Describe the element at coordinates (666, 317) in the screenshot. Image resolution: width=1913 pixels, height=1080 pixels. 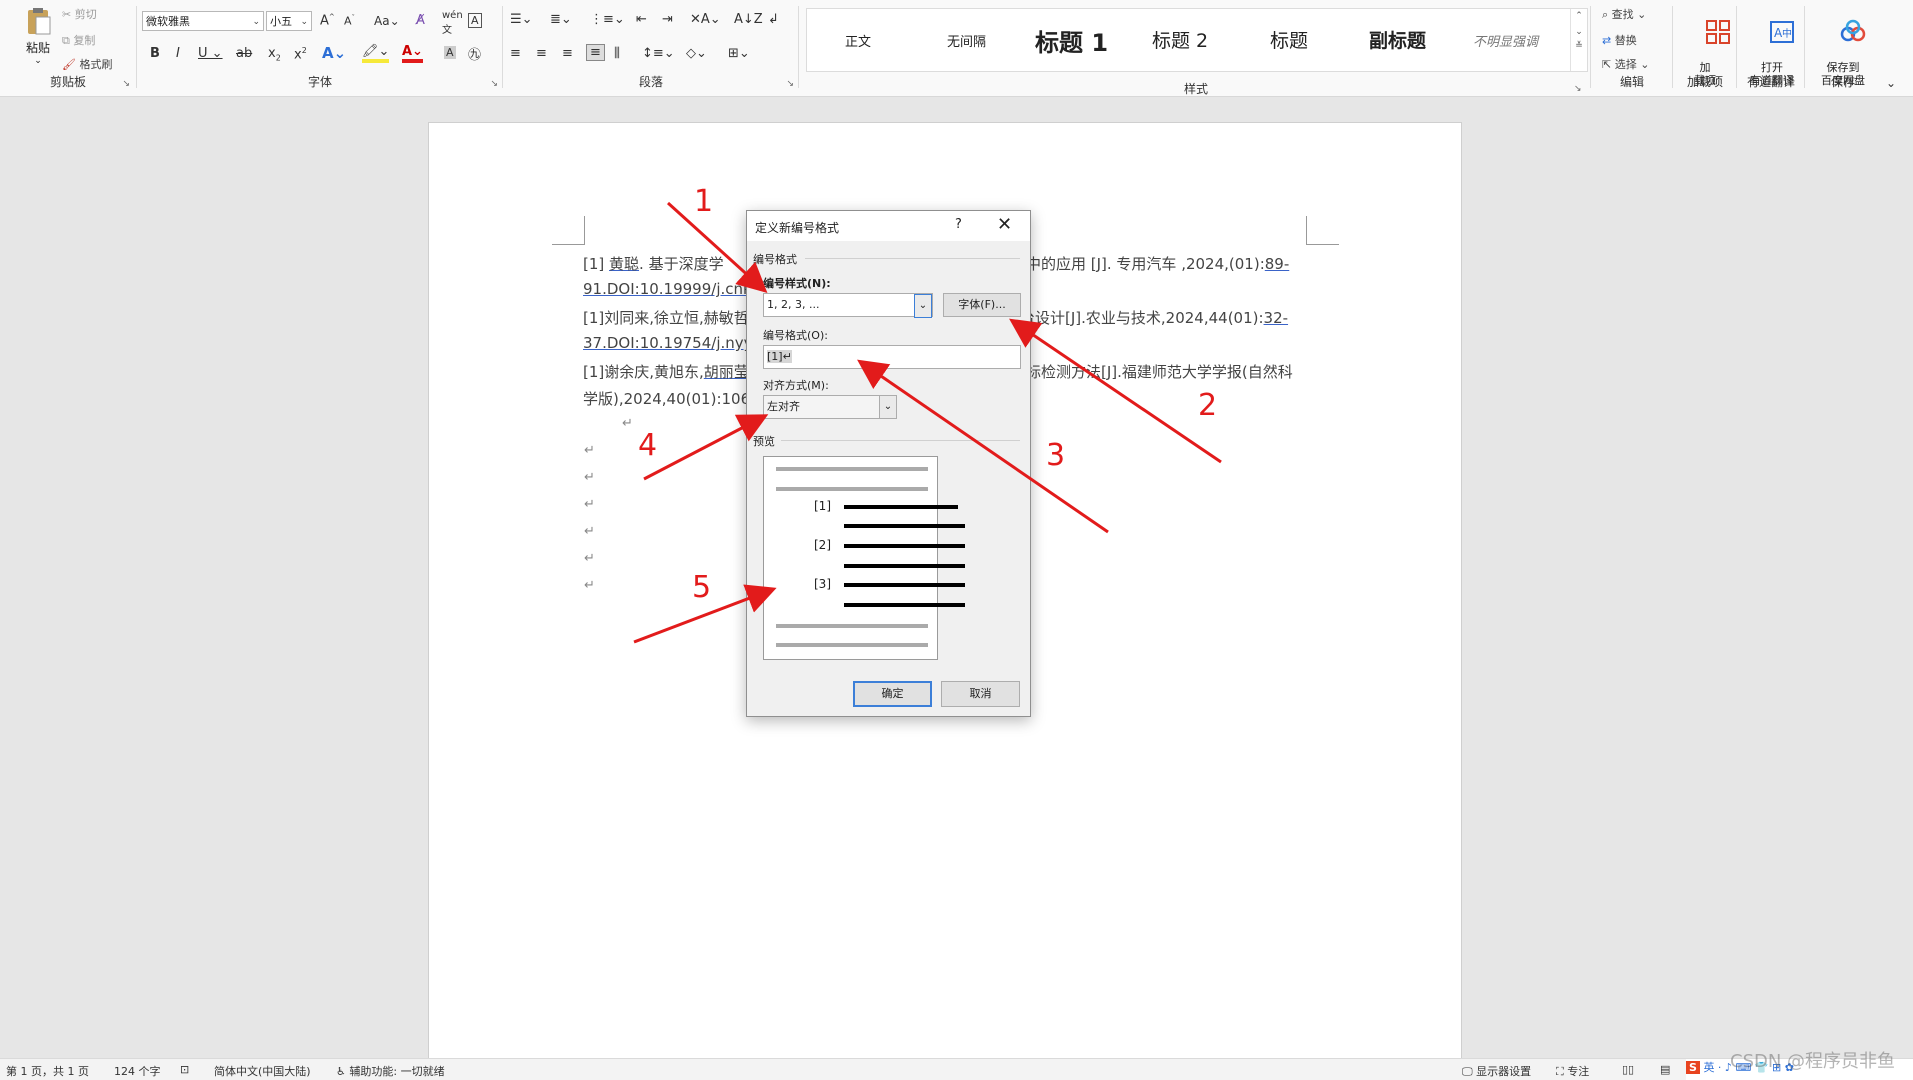
I see `reference-line-3: [1]刘同来,徐立恒,赫敏哲` at that location.